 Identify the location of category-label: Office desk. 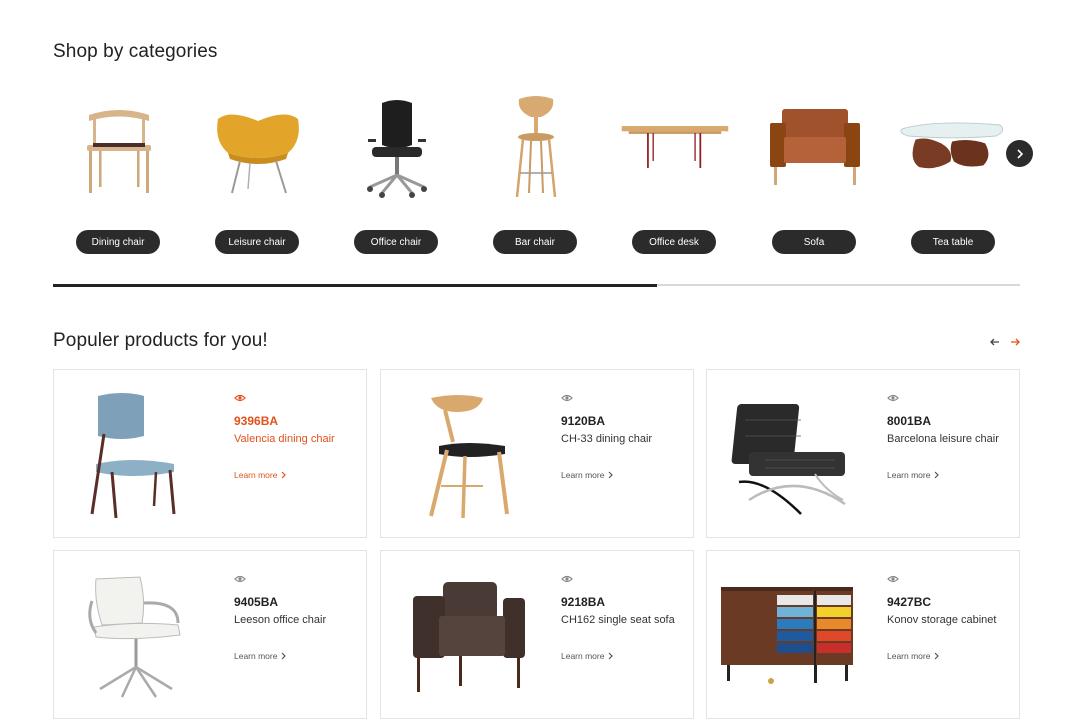
(674, 242).